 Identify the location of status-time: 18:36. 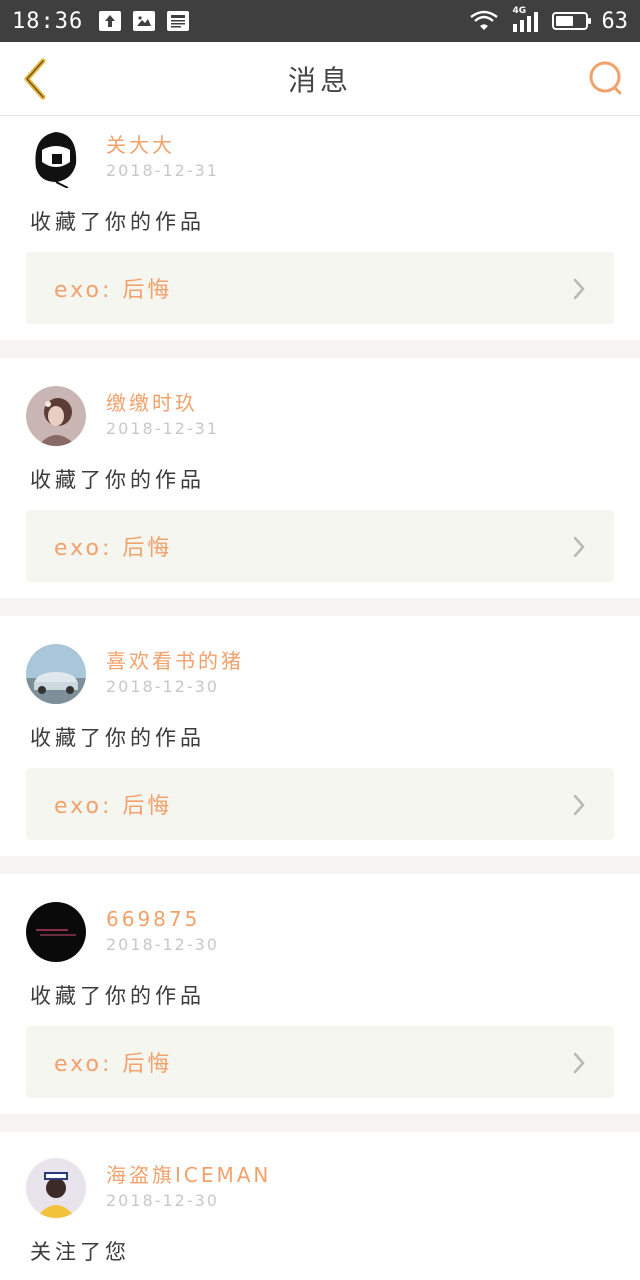
(48, 21).